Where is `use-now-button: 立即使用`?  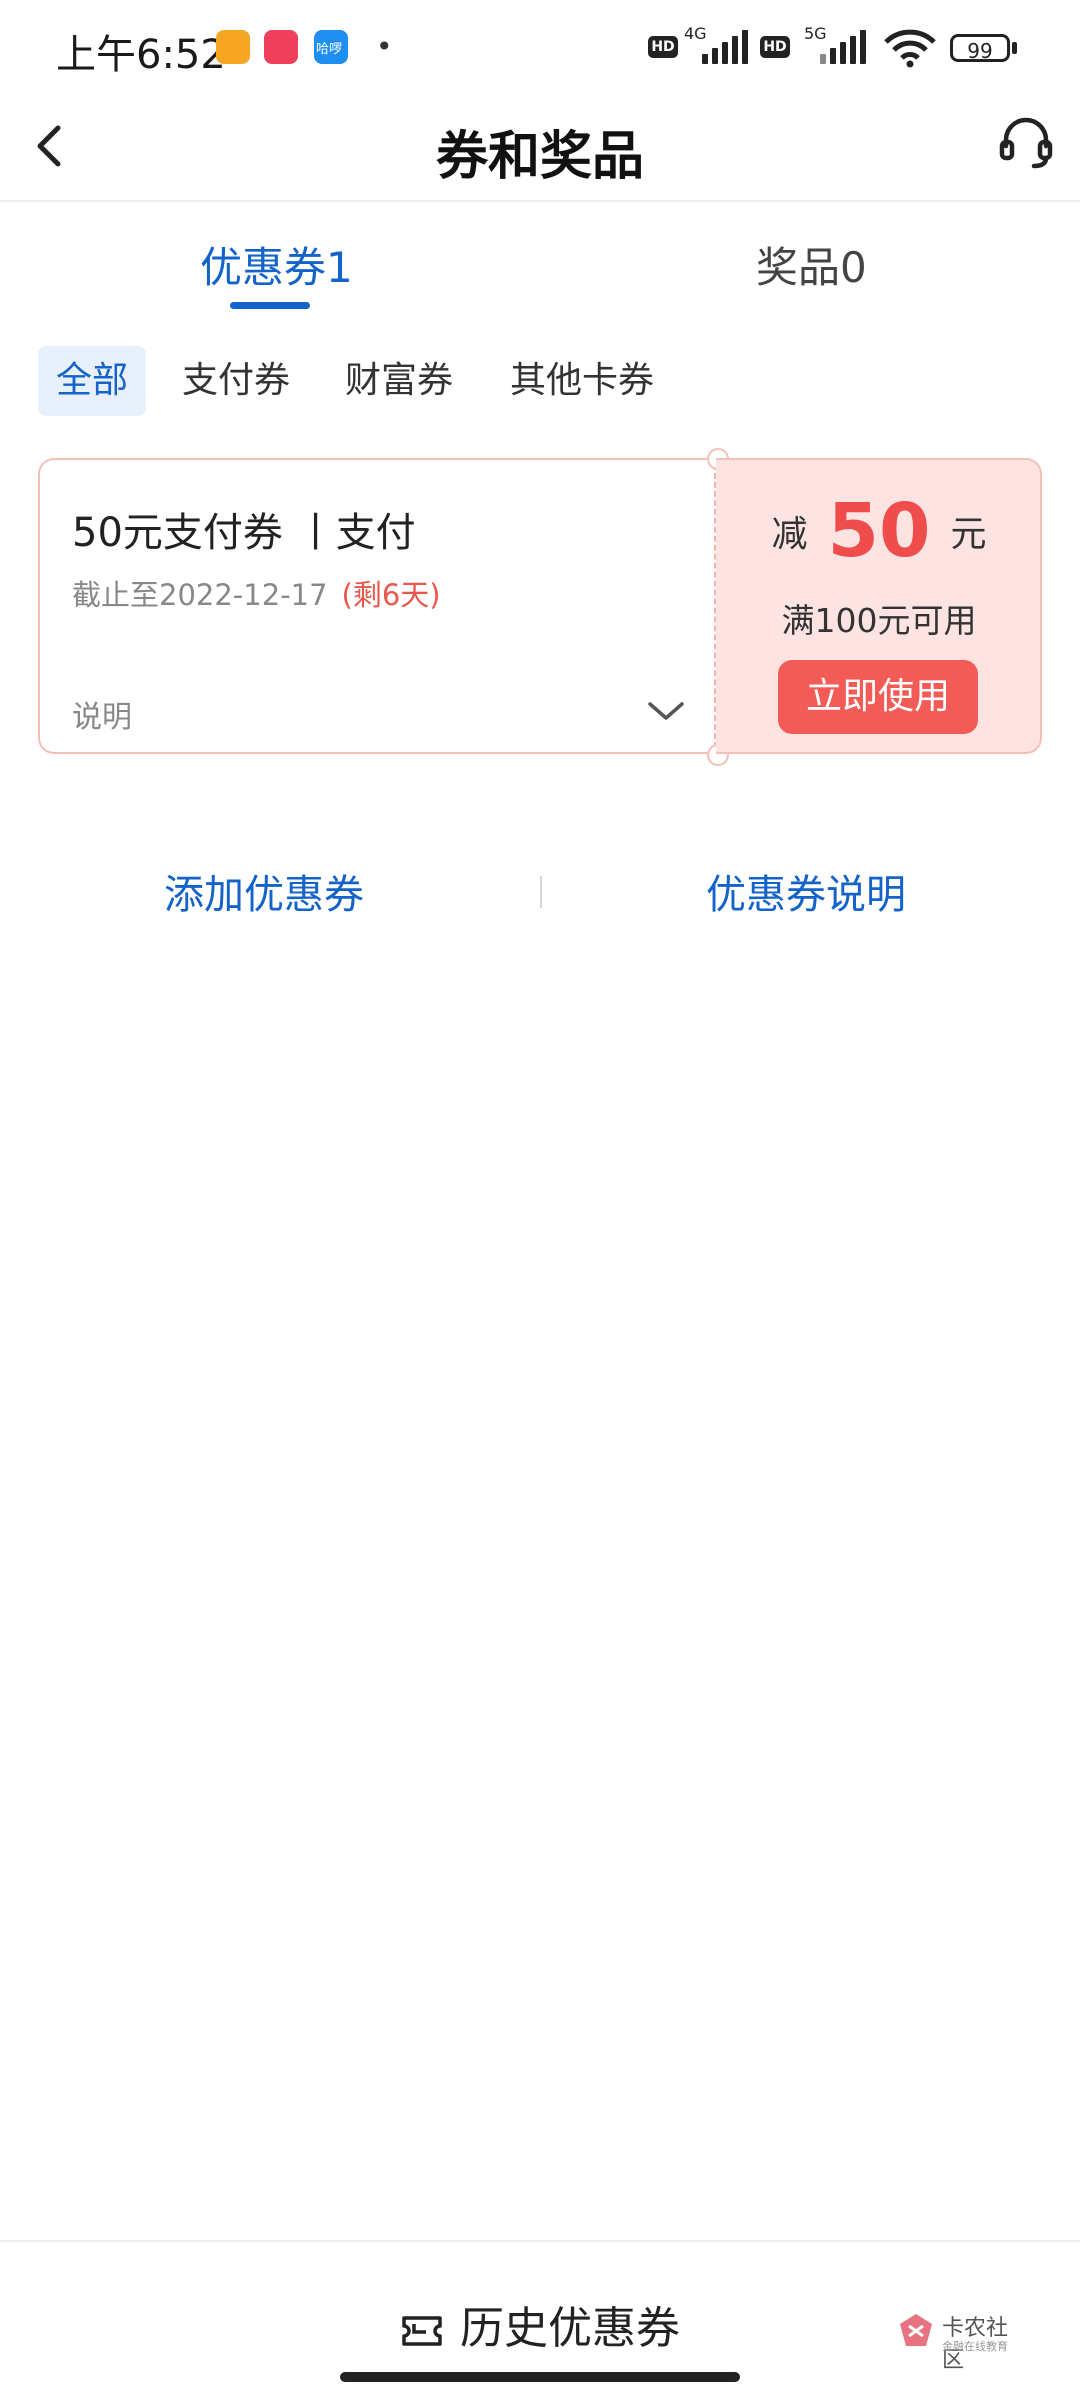 use-now-button: 立即使用 is located at coordinates (878, 697).